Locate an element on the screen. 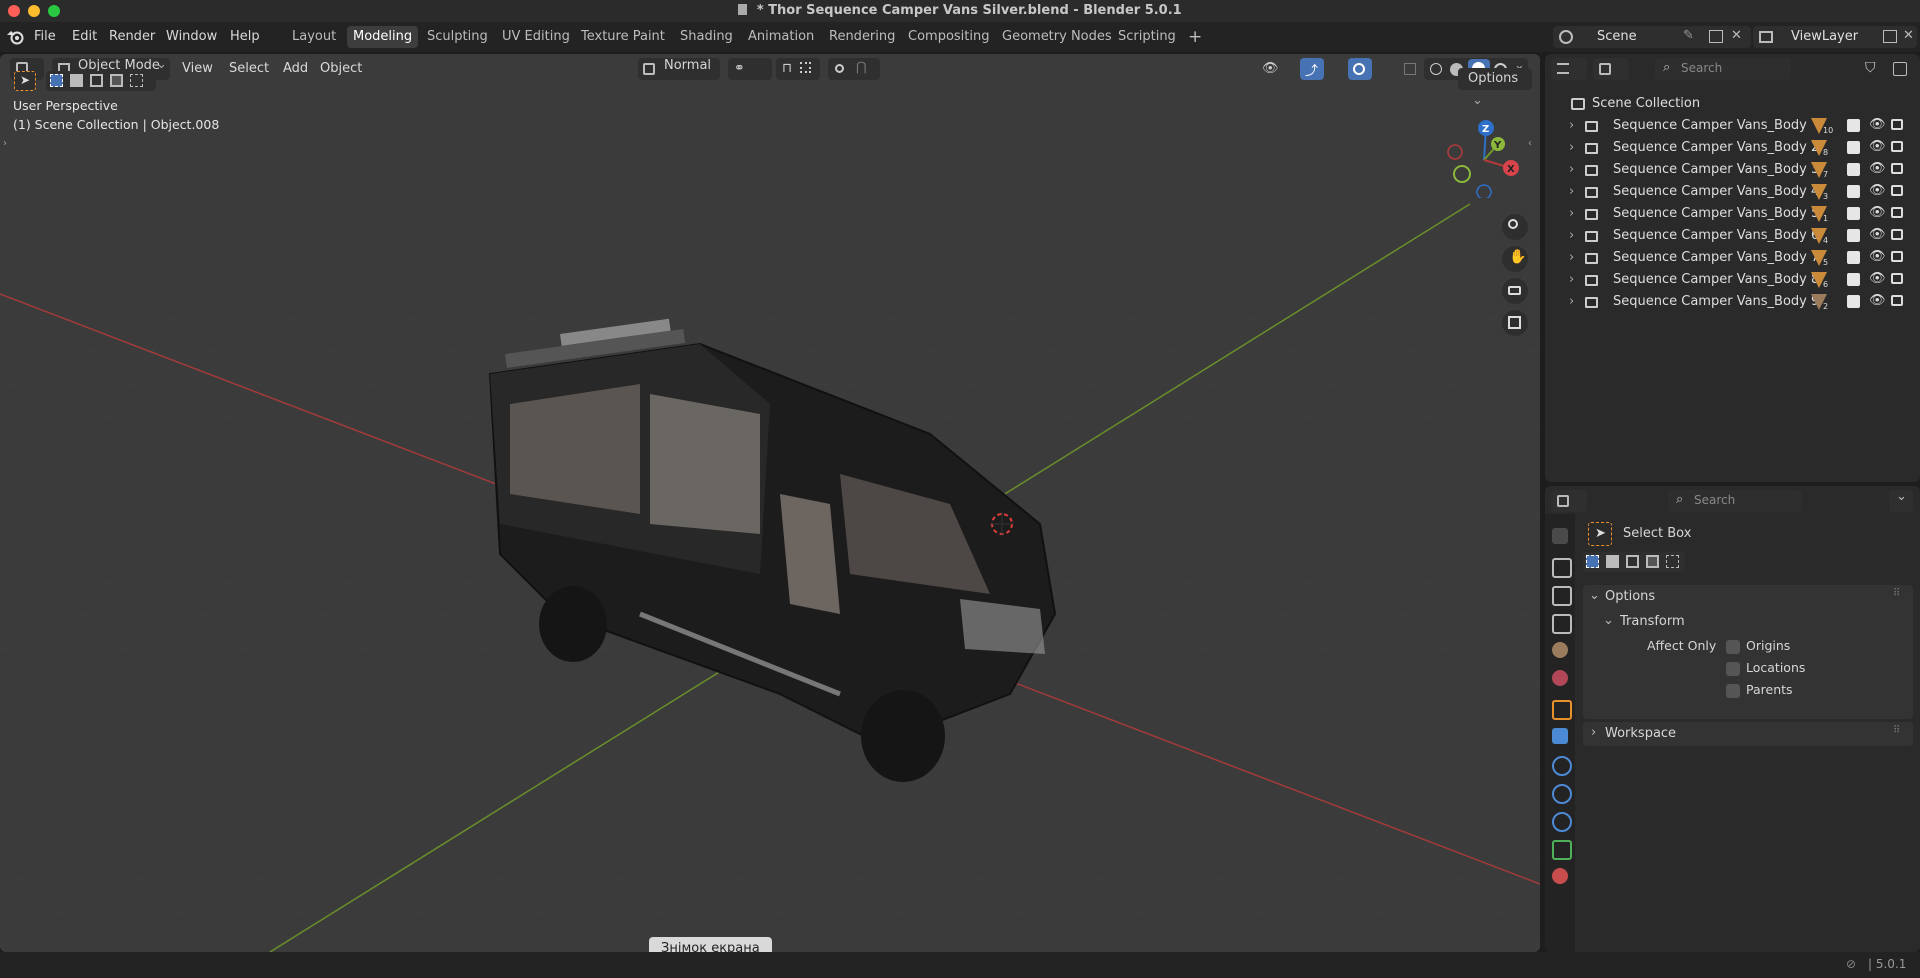 The height and width of the screenshot is (978, 1920). tab-shading: Shading is located at coordinates (706, 37).